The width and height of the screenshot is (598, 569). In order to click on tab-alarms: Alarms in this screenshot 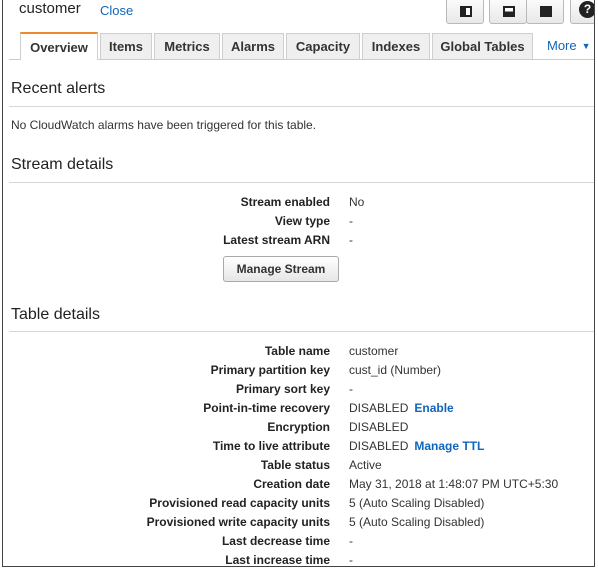, I will do `click(253, 46)`.